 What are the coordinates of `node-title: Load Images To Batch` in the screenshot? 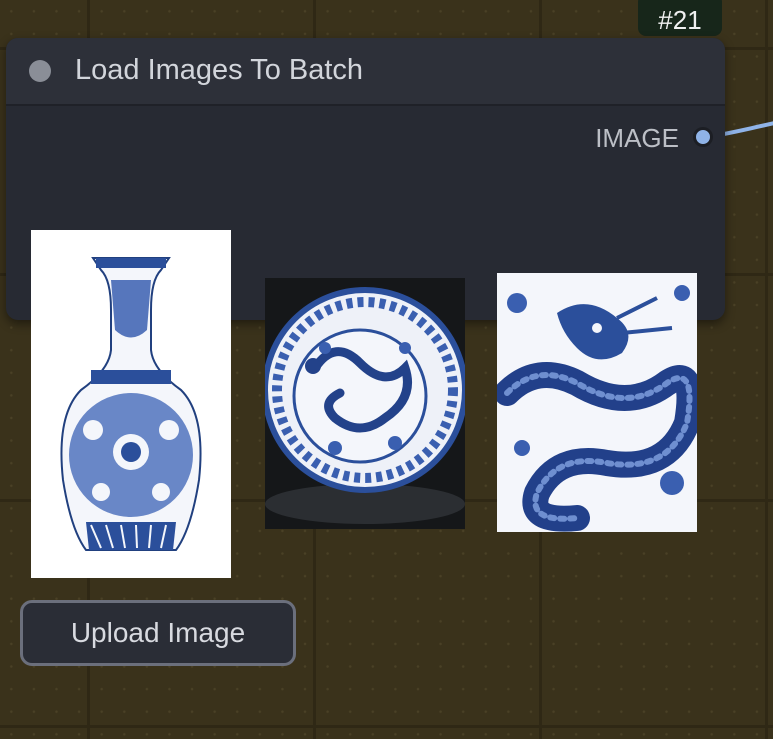 It's located at (219, 70).